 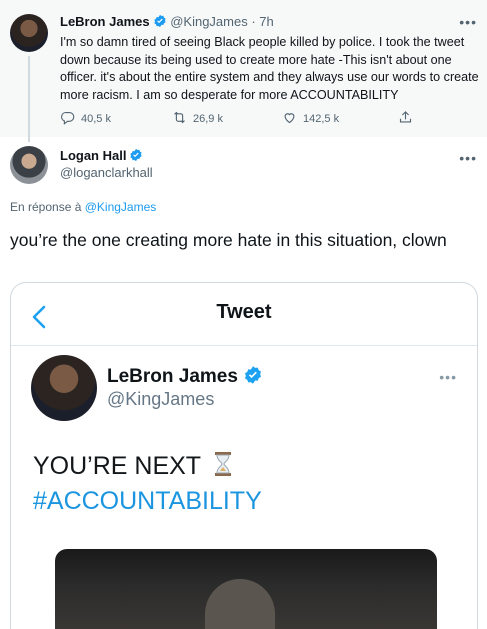 I want to click on like-button: 142,5 k, so click(x=310, y=119).